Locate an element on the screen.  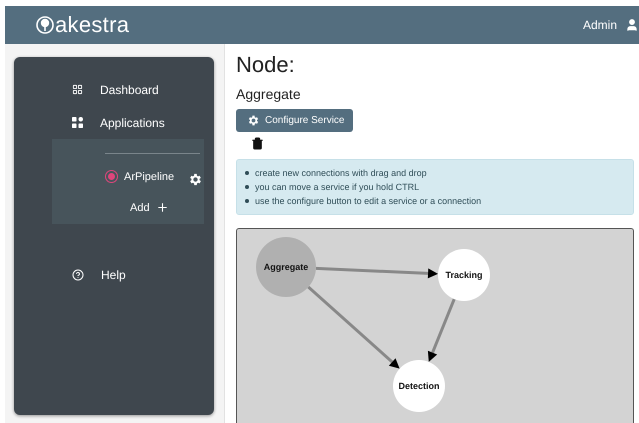
user-name: Admin is located at coordinates (599, 25).